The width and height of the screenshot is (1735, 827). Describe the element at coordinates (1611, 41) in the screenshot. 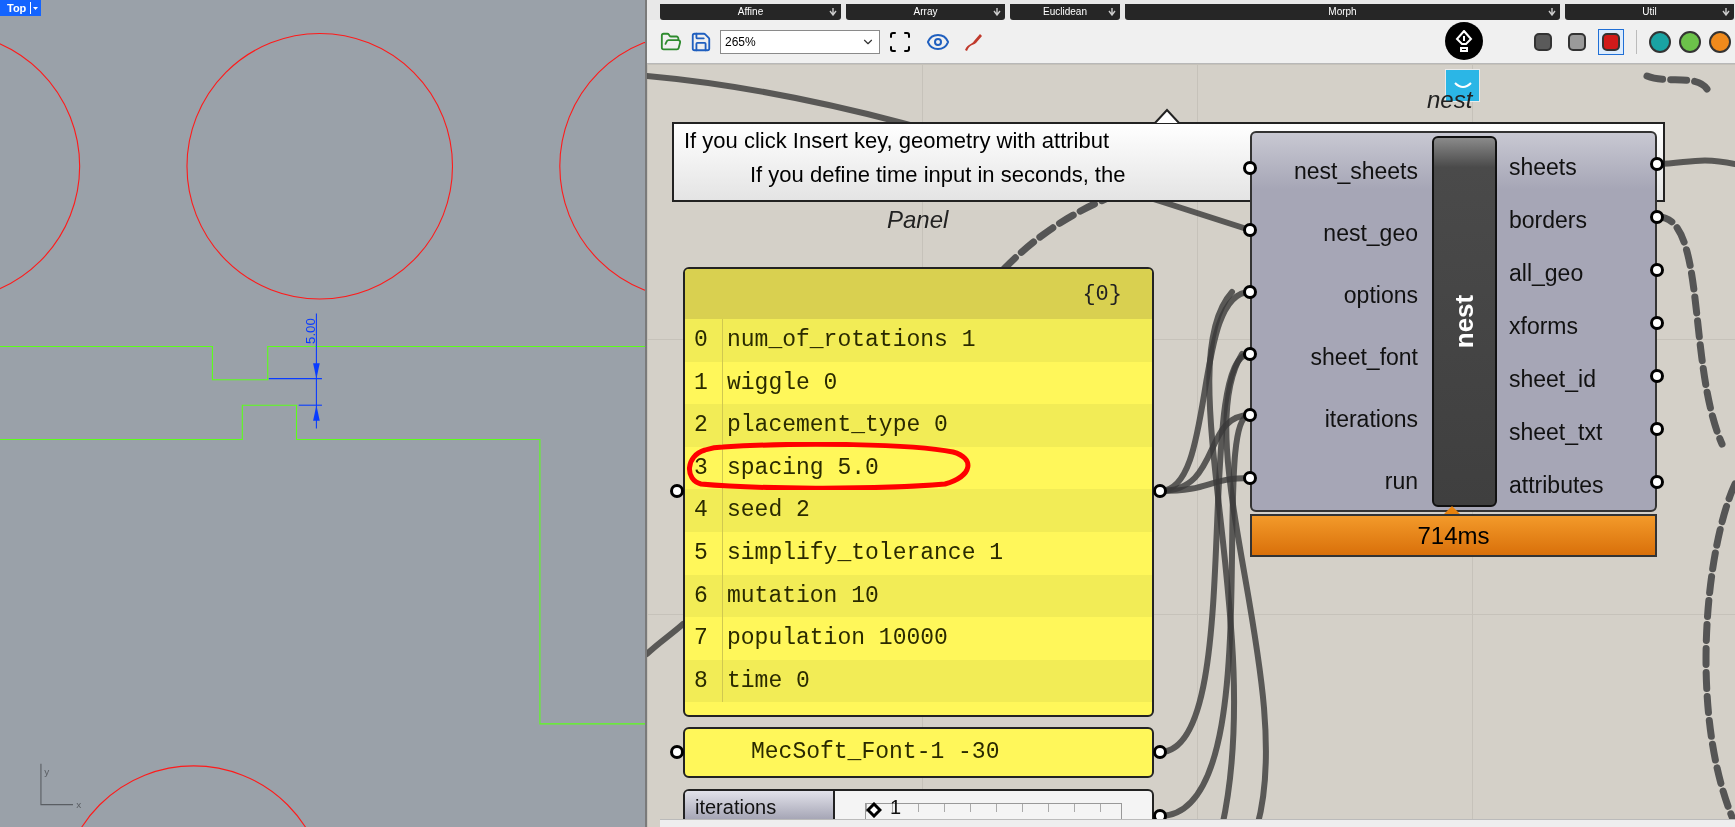

I see `preview-mode-button` at that location.